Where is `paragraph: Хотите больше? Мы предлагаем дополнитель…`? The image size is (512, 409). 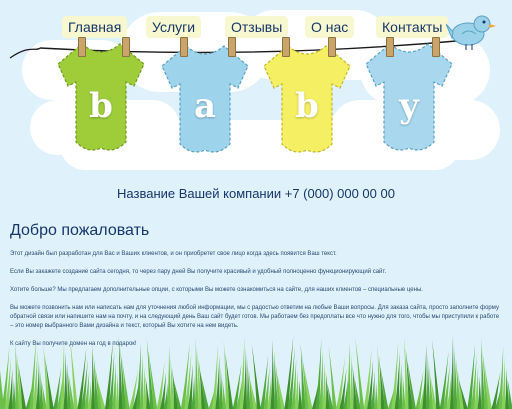
paragraph: Хотите больше? Мы предлагаем дополнитель… is located at coordinates (216, 290).